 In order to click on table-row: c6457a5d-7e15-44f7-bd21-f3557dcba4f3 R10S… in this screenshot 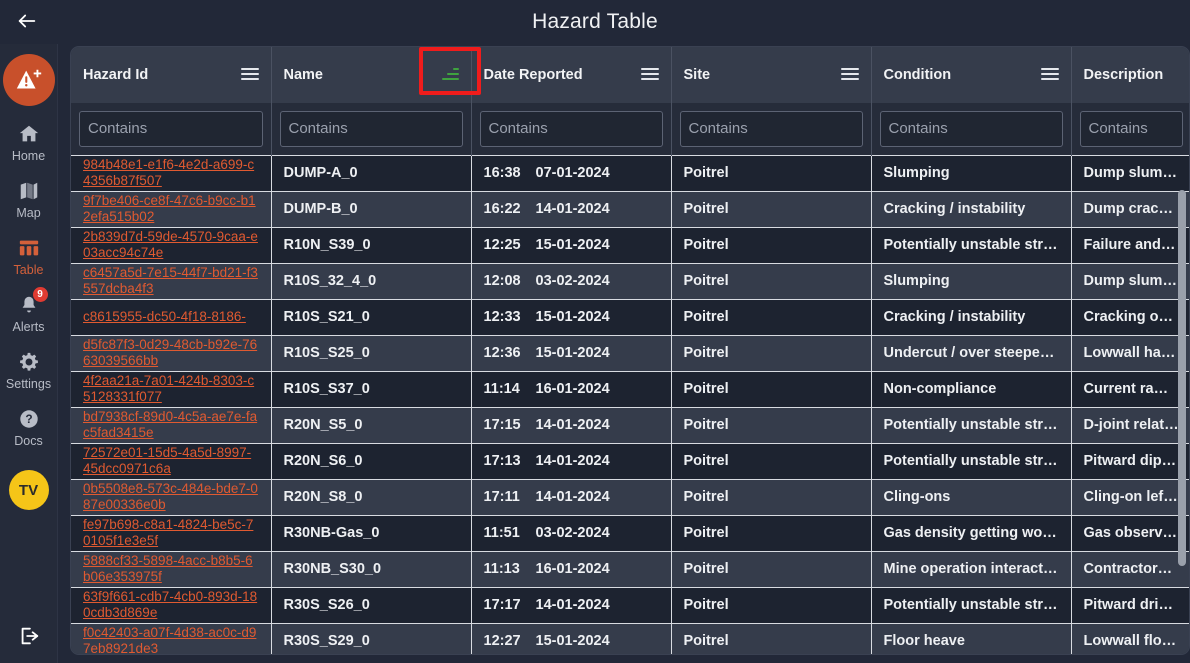, I will do `click(630, 280)`.